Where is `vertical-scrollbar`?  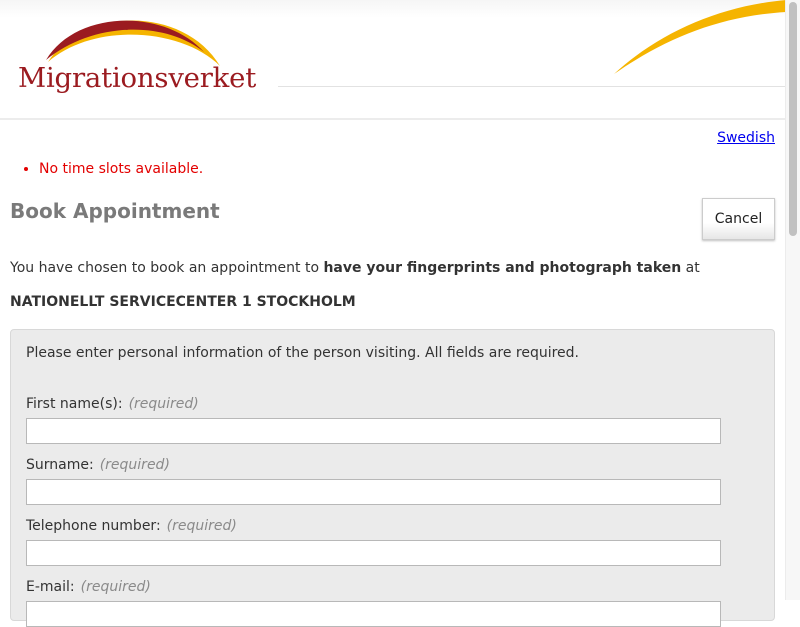
vertical-scrollbar is located at coordinates (792, 300).